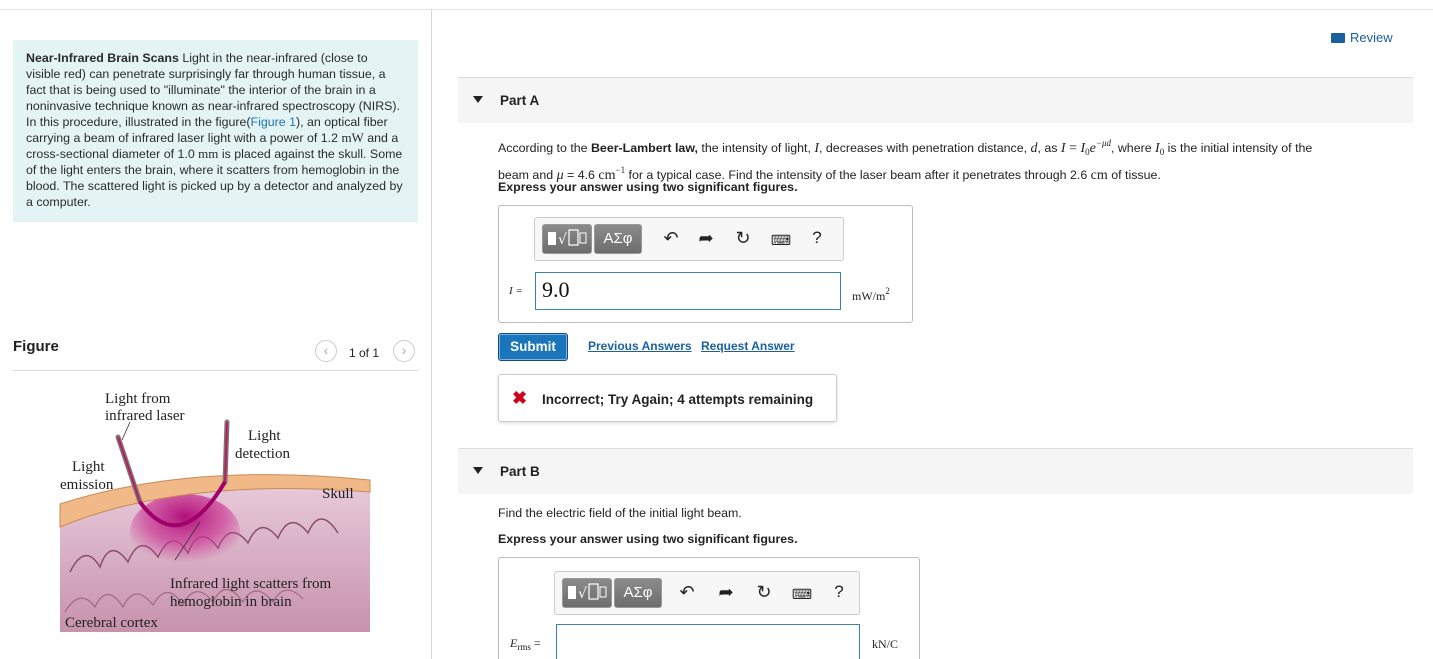 This screenshot has height=659, width=1433. I want to click on part-a-answer-input: 9.0, so click(688, 291).